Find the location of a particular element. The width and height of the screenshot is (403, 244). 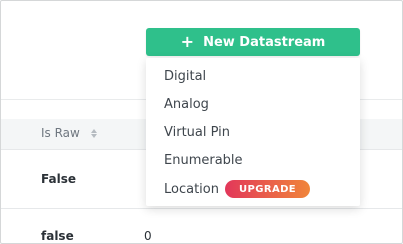

menu-item-label: Enumerable is located at coordinates (203, 160).